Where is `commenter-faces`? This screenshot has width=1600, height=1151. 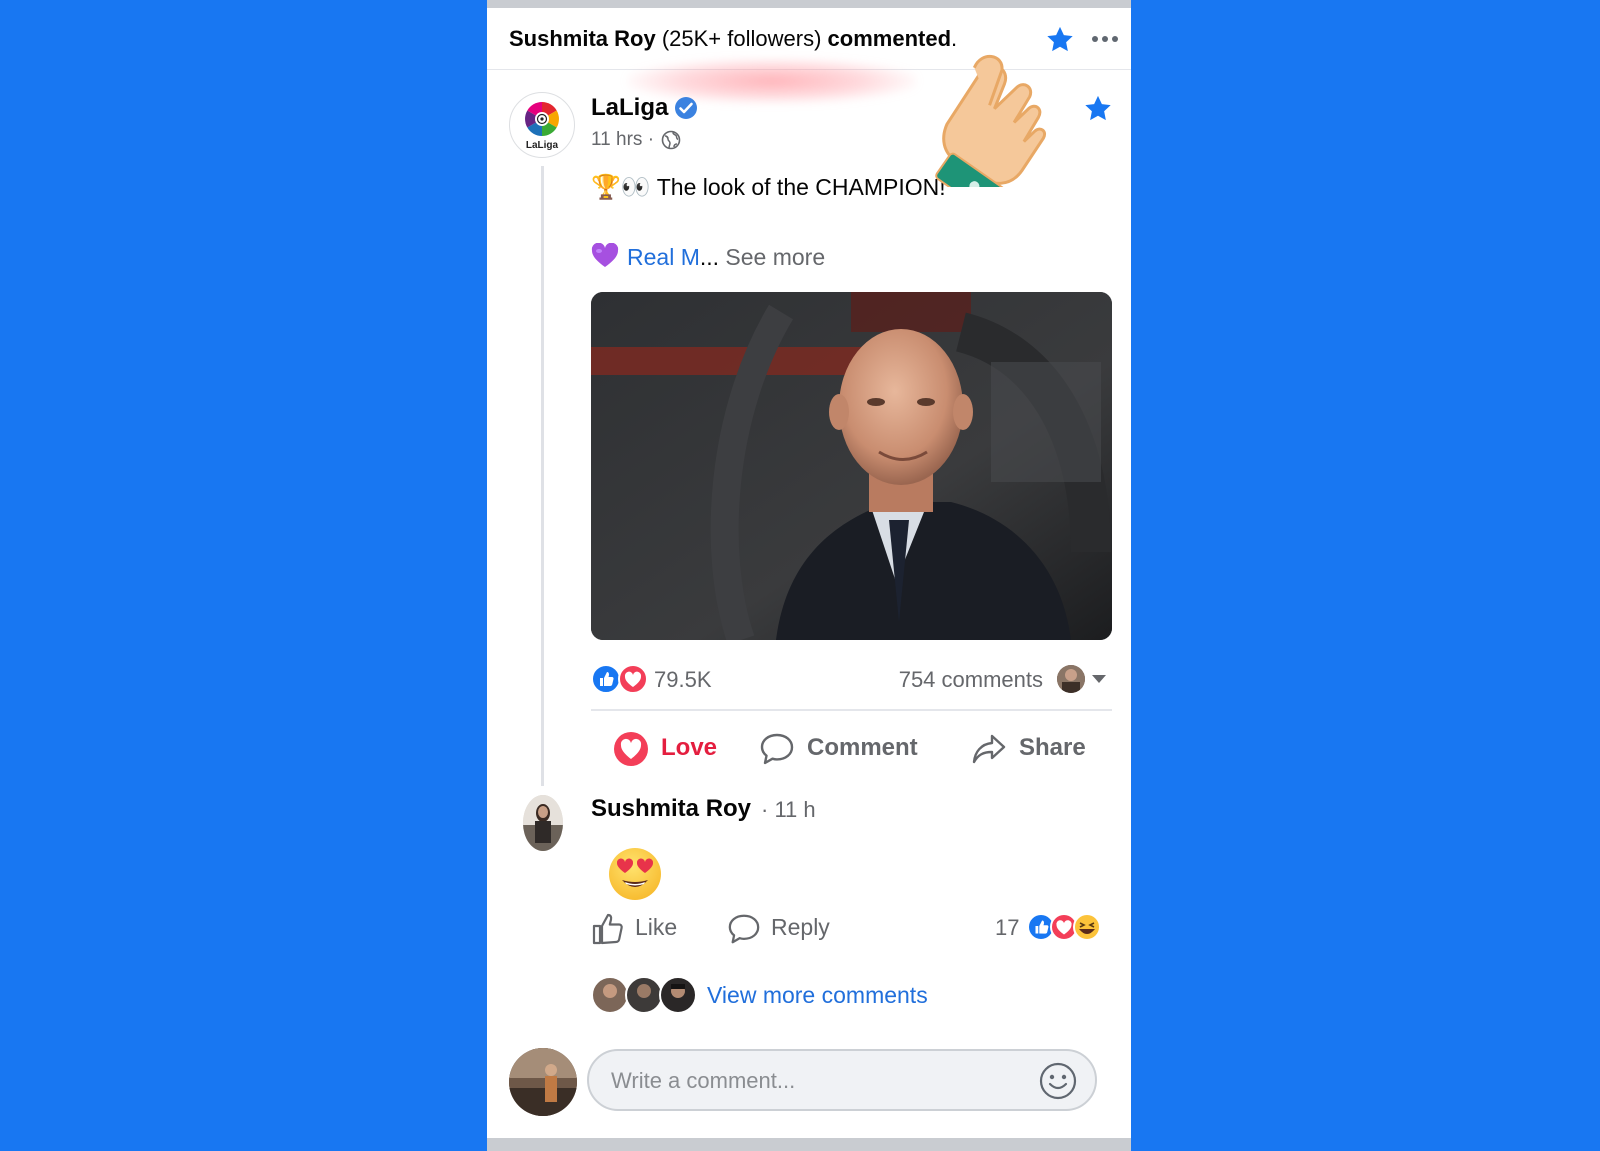
commenter-faces is located at coordinates (646, 995).